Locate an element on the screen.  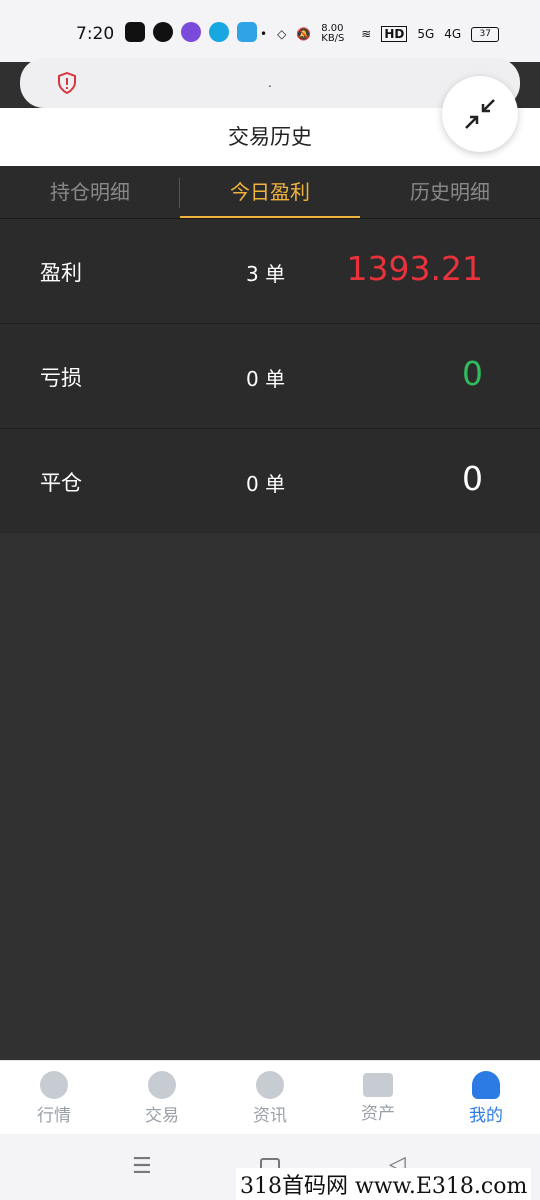
market-icon is located at coordinates (54, 1085).